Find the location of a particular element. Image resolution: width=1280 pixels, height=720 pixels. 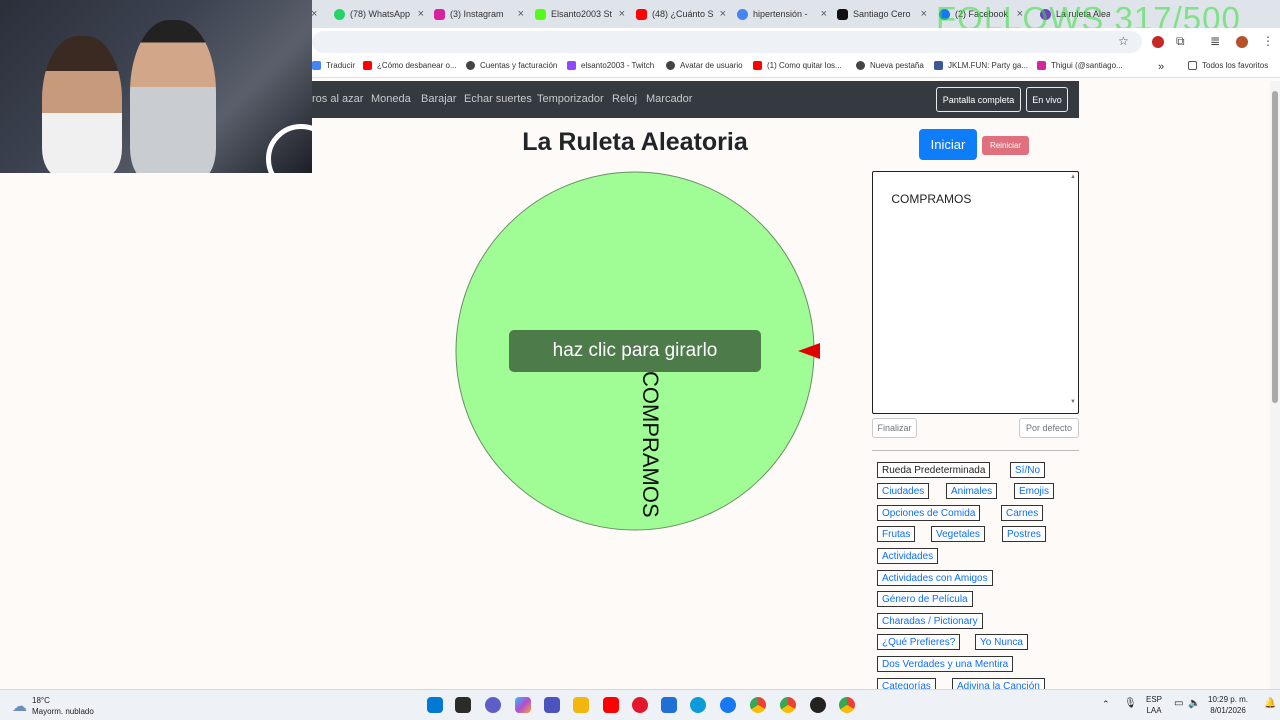

chevron-up-icon: ⌃ is located at coordinates (1106, 704).